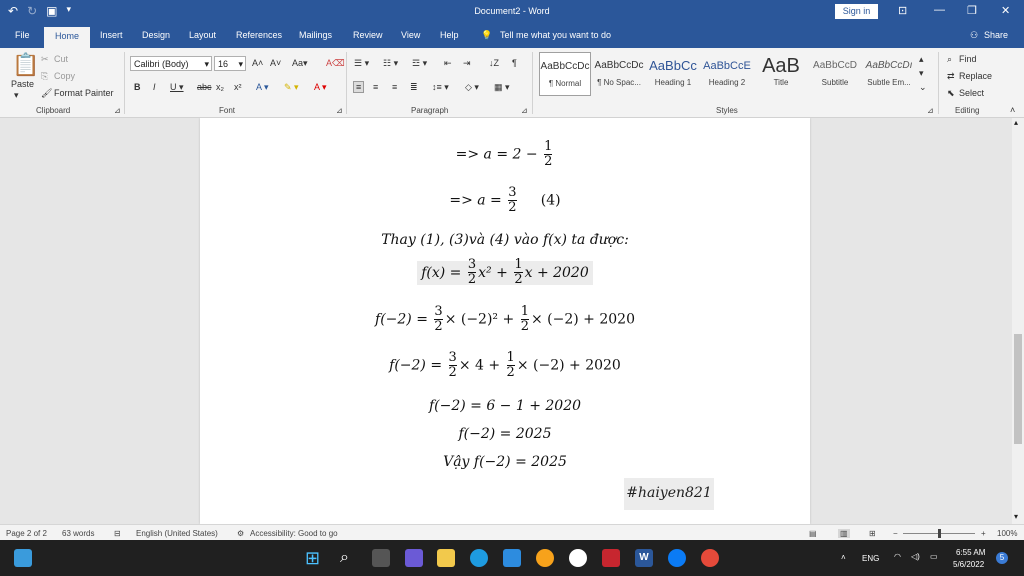 Image resolution: width=1024 pixels, height=576 pixels. What do you see at coordinates (1007, 533) in the screenshot?
I see `zoom-level: 100%` at bounding box center [1007, 533].